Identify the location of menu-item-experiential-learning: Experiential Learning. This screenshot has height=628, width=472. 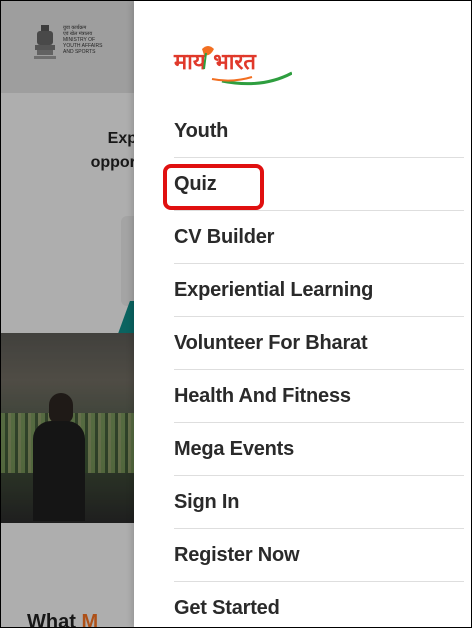
(319, 290).